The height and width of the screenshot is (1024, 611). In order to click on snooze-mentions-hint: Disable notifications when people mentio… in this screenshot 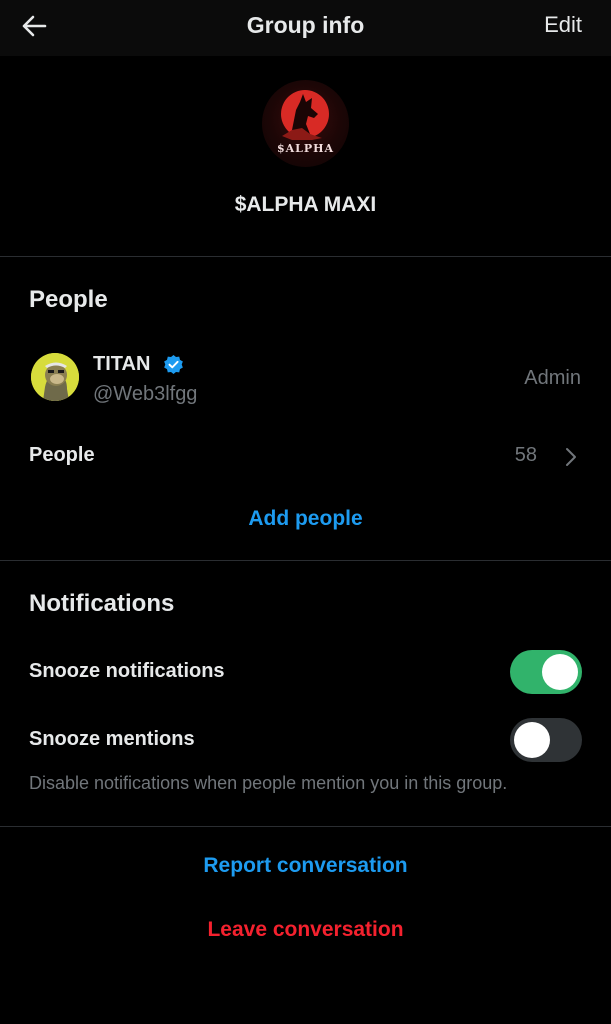, I will do `click(268, 783)`.